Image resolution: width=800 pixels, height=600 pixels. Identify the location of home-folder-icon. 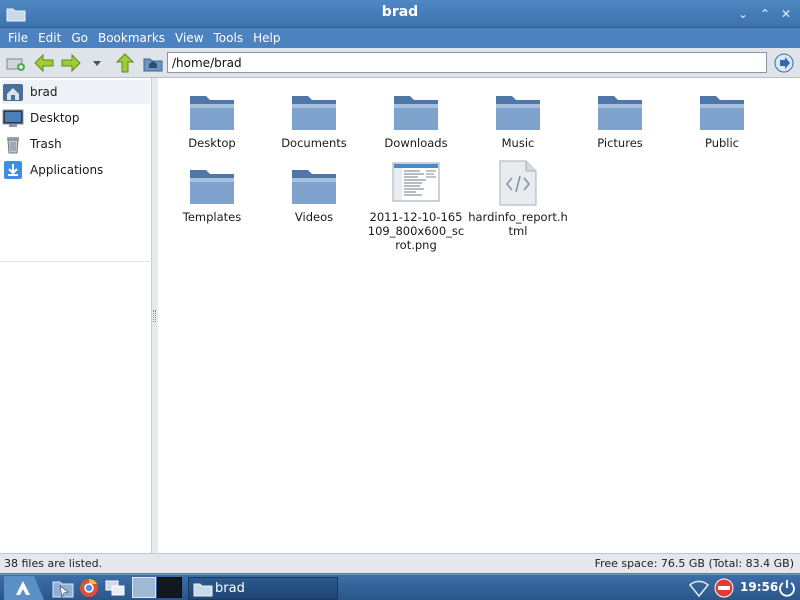
(153, 65).